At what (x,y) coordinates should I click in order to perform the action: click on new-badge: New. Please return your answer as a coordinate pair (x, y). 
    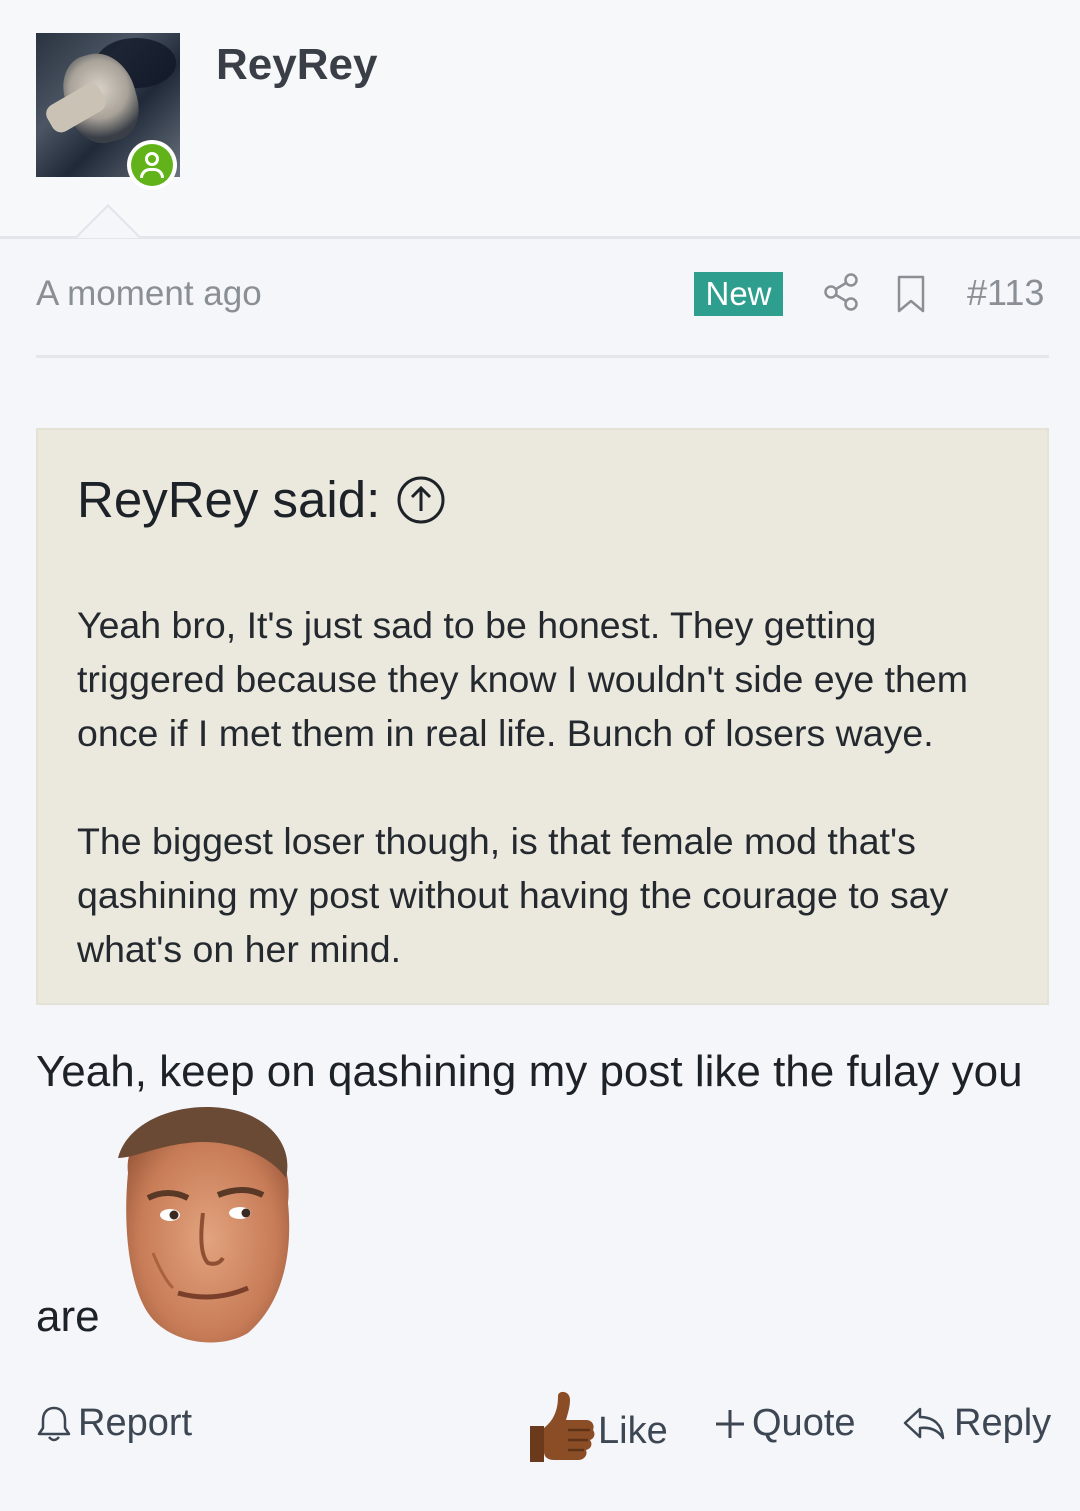
    Looking at the image, I should click on (738, 294).